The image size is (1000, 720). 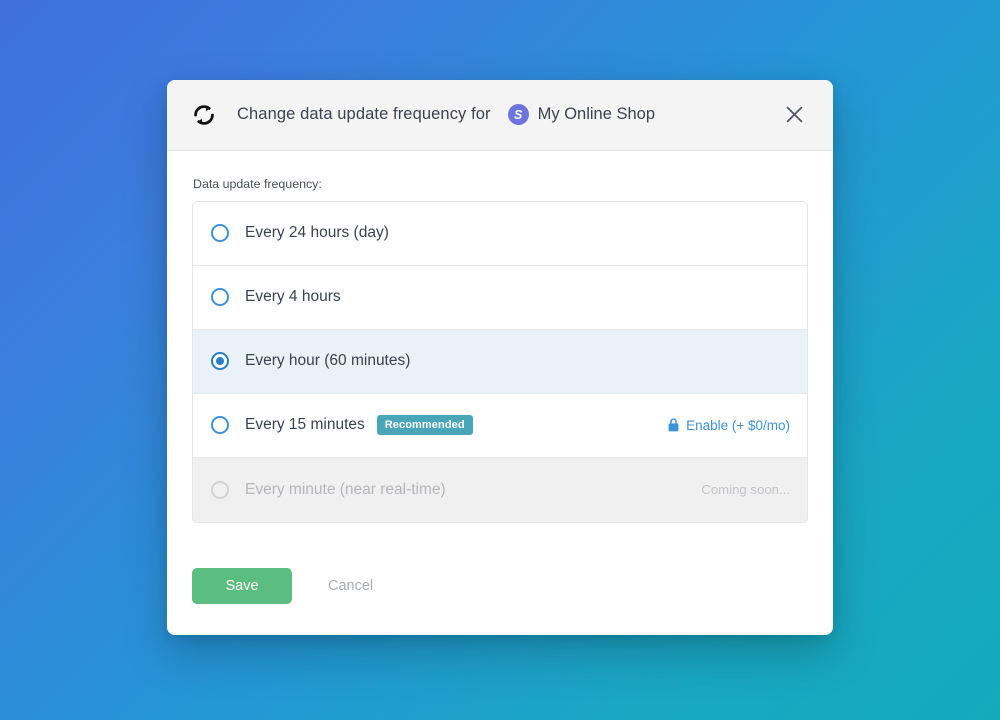 What do you see at coordinates (364, 114) in the screenshot?
I see `dialog-title: Change data update frequency for` at bounding box center [364, 114].